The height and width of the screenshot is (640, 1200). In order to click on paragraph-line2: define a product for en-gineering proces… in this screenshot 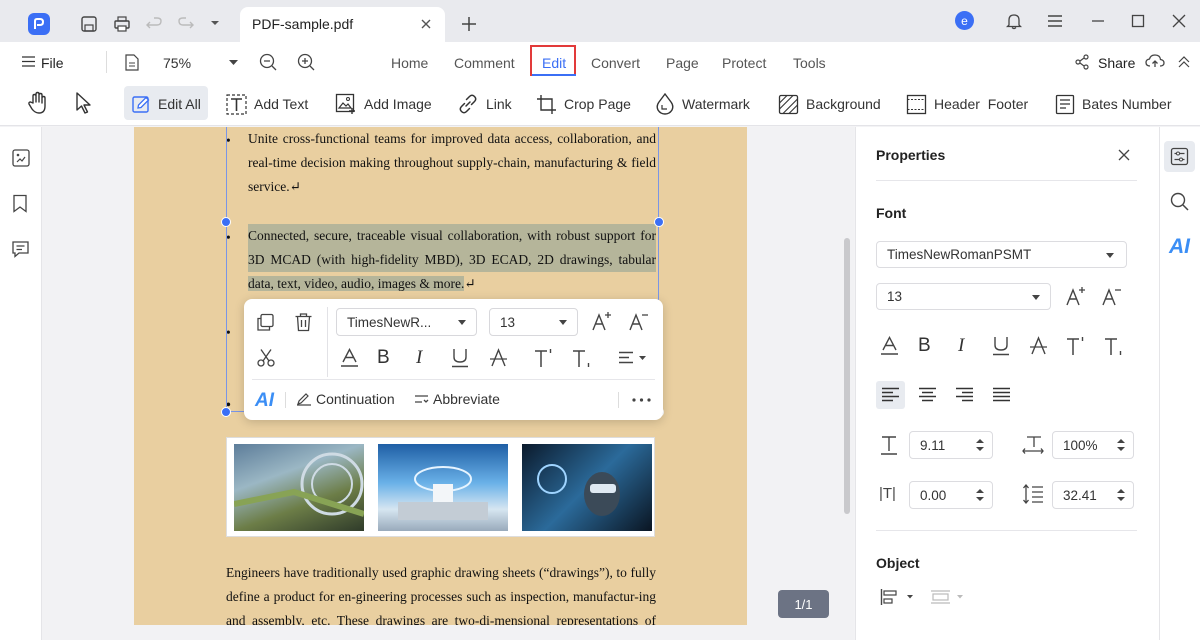, I will do `click(441, 597)`.